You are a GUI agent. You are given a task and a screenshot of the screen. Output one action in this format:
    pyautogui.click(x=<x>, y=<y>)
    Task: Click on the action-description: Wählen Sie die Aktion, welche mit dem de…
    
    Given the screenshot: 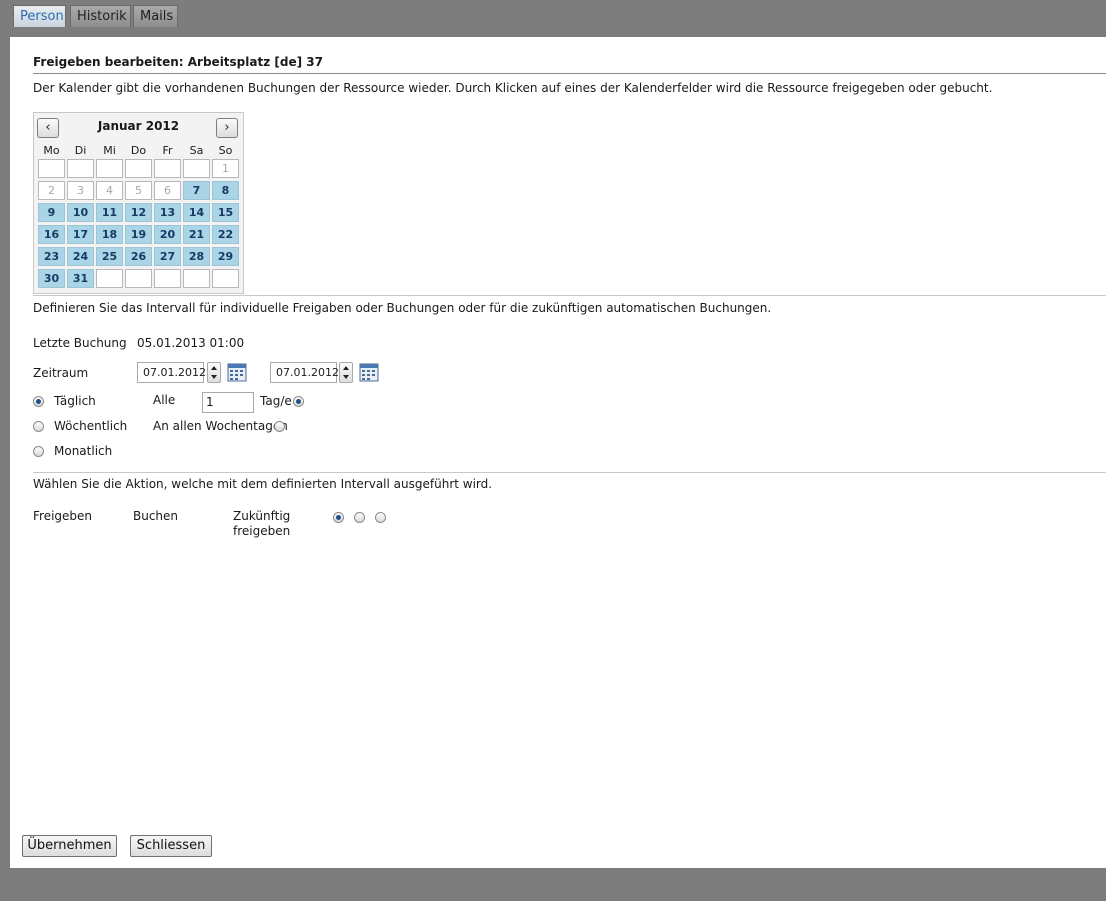 What is the action you would take?
    pyautogui.click(x=263, y=484)
    